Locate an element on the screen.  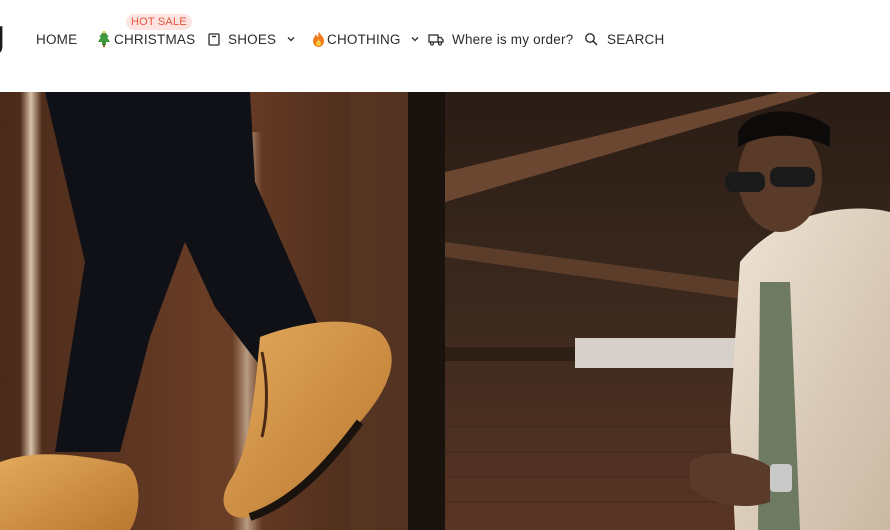
nav-item-order-tracking: Where is my order? is located at coordinates (500, 39).